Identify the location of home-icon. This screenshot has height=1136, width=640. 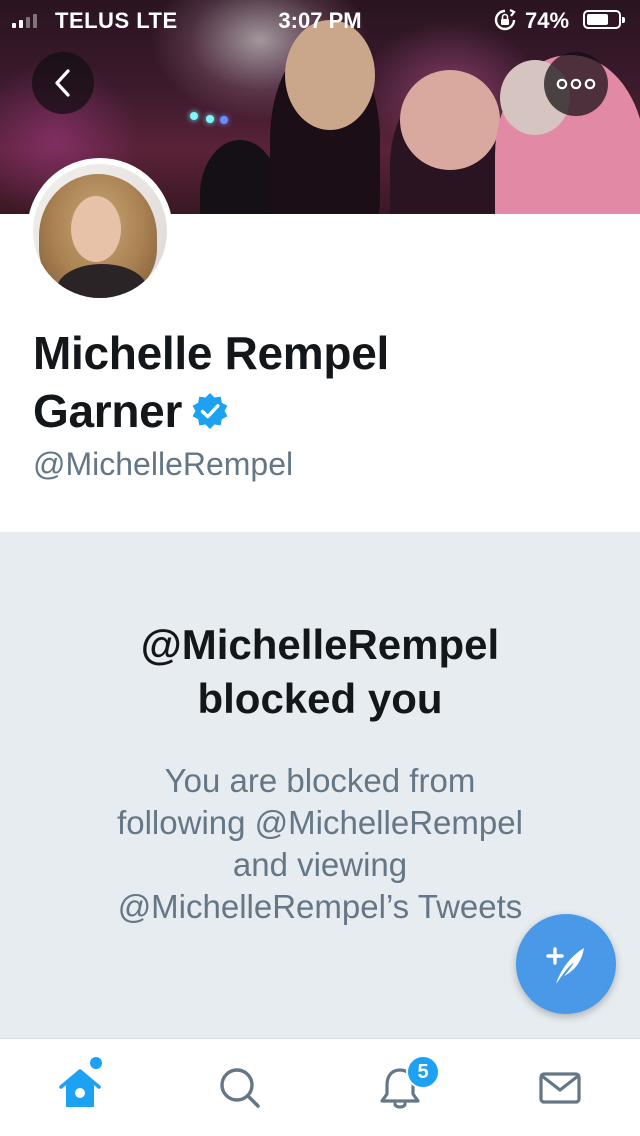
(80, 1087).